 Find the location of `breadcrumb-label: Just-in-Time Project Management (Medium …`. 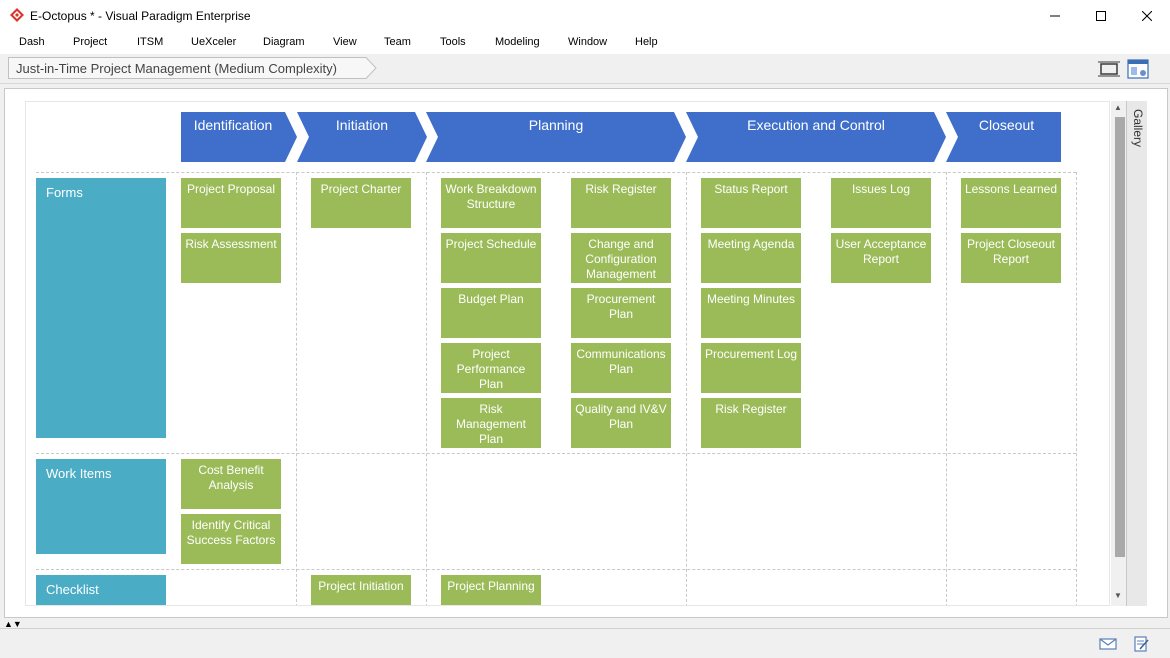

breadcrumb-label: Just-in-Time Project Management (Medium … is located at coordinates (177, 68).